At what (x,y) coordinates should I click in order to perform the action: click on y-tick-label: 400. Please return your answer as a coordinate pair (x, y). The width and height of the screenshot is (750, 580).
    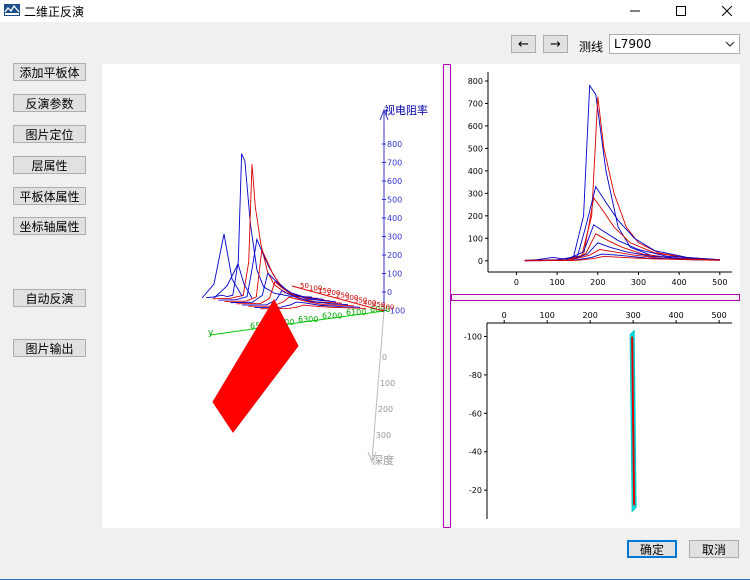
    Looking at the image, I should click on (475, 171).